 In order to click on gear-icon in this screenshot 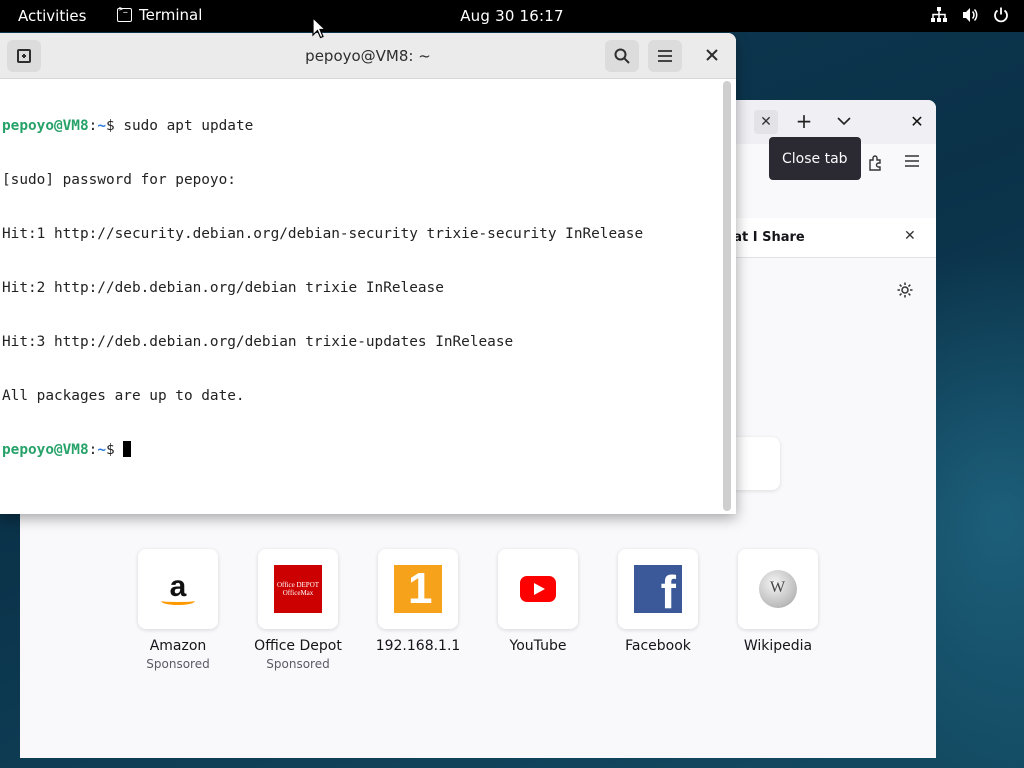, I will do `click(905, 290)`.